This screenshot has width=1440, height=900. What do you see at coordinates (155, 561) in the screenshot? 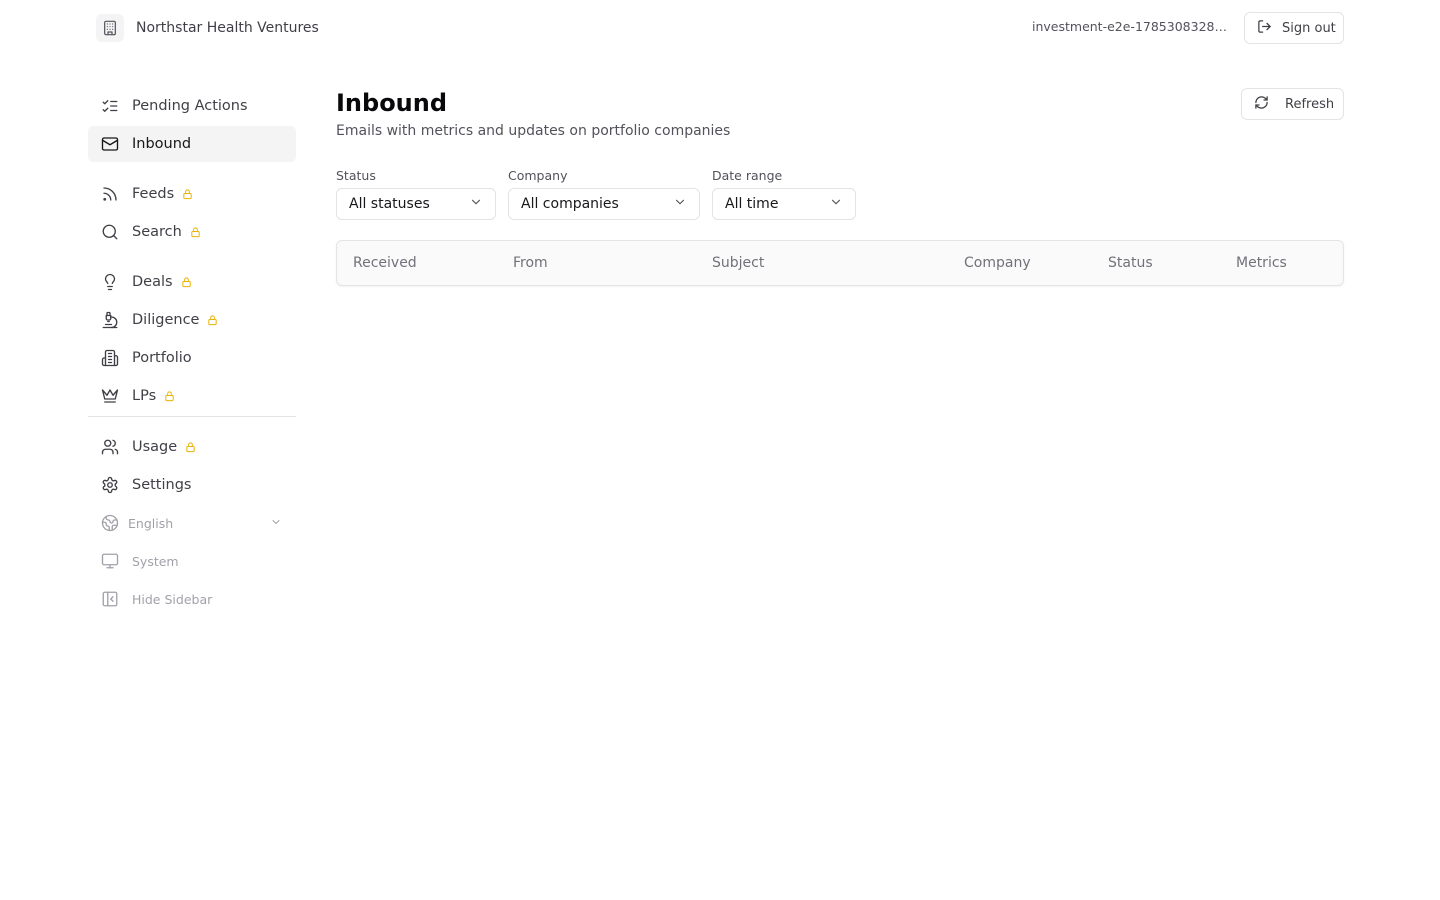
I see `theme-label: System` at bounding box center [155, 561].